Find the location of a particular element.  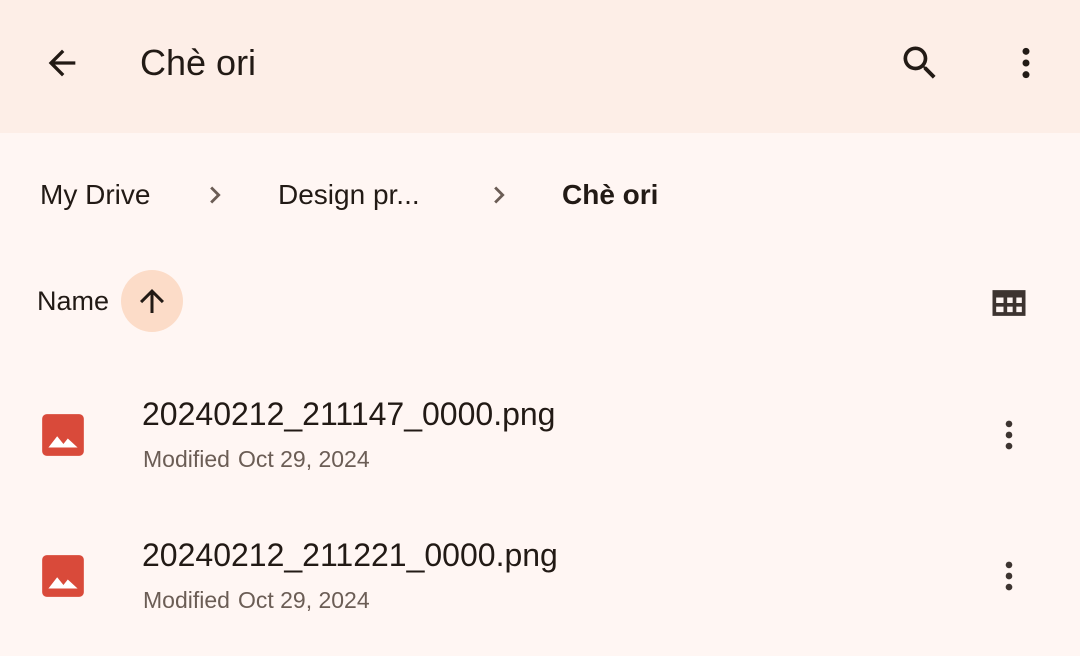

breadcrumb-item-my-drive: My Drive is located at coordinates (95, 195).